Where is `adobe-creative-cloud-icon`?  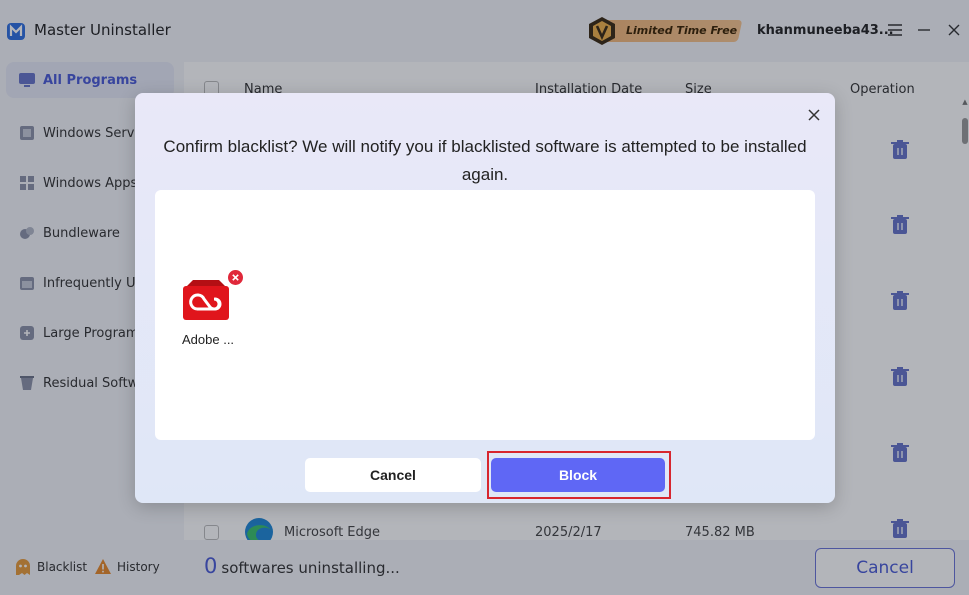
adobe-creative-cloud-icon is located at coordinates (206, 300).